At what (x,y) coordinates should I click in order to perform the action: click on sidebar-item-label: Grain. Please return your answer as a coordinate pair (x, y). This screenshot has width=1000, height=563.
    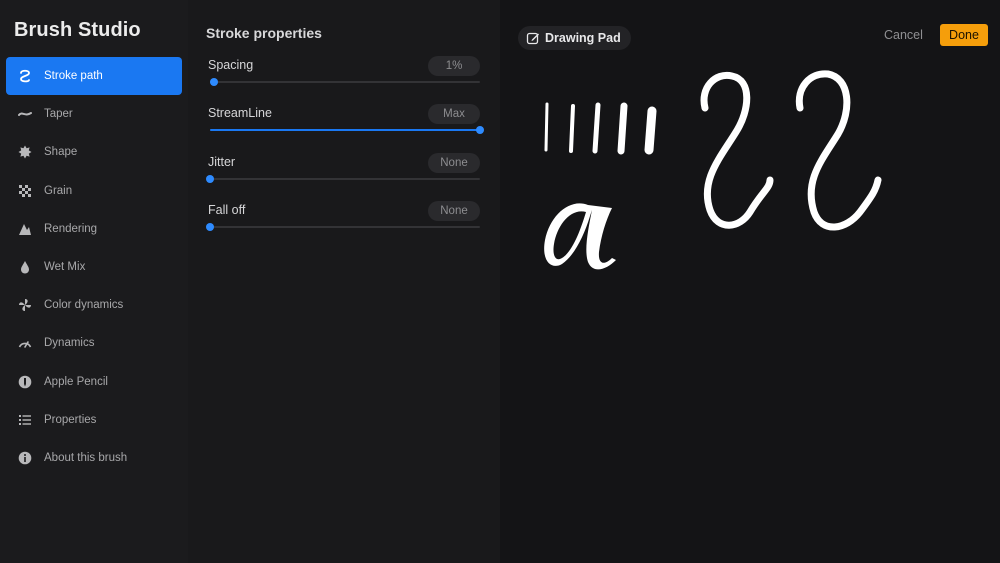
    Looking at the image, I should click on (58, 190).